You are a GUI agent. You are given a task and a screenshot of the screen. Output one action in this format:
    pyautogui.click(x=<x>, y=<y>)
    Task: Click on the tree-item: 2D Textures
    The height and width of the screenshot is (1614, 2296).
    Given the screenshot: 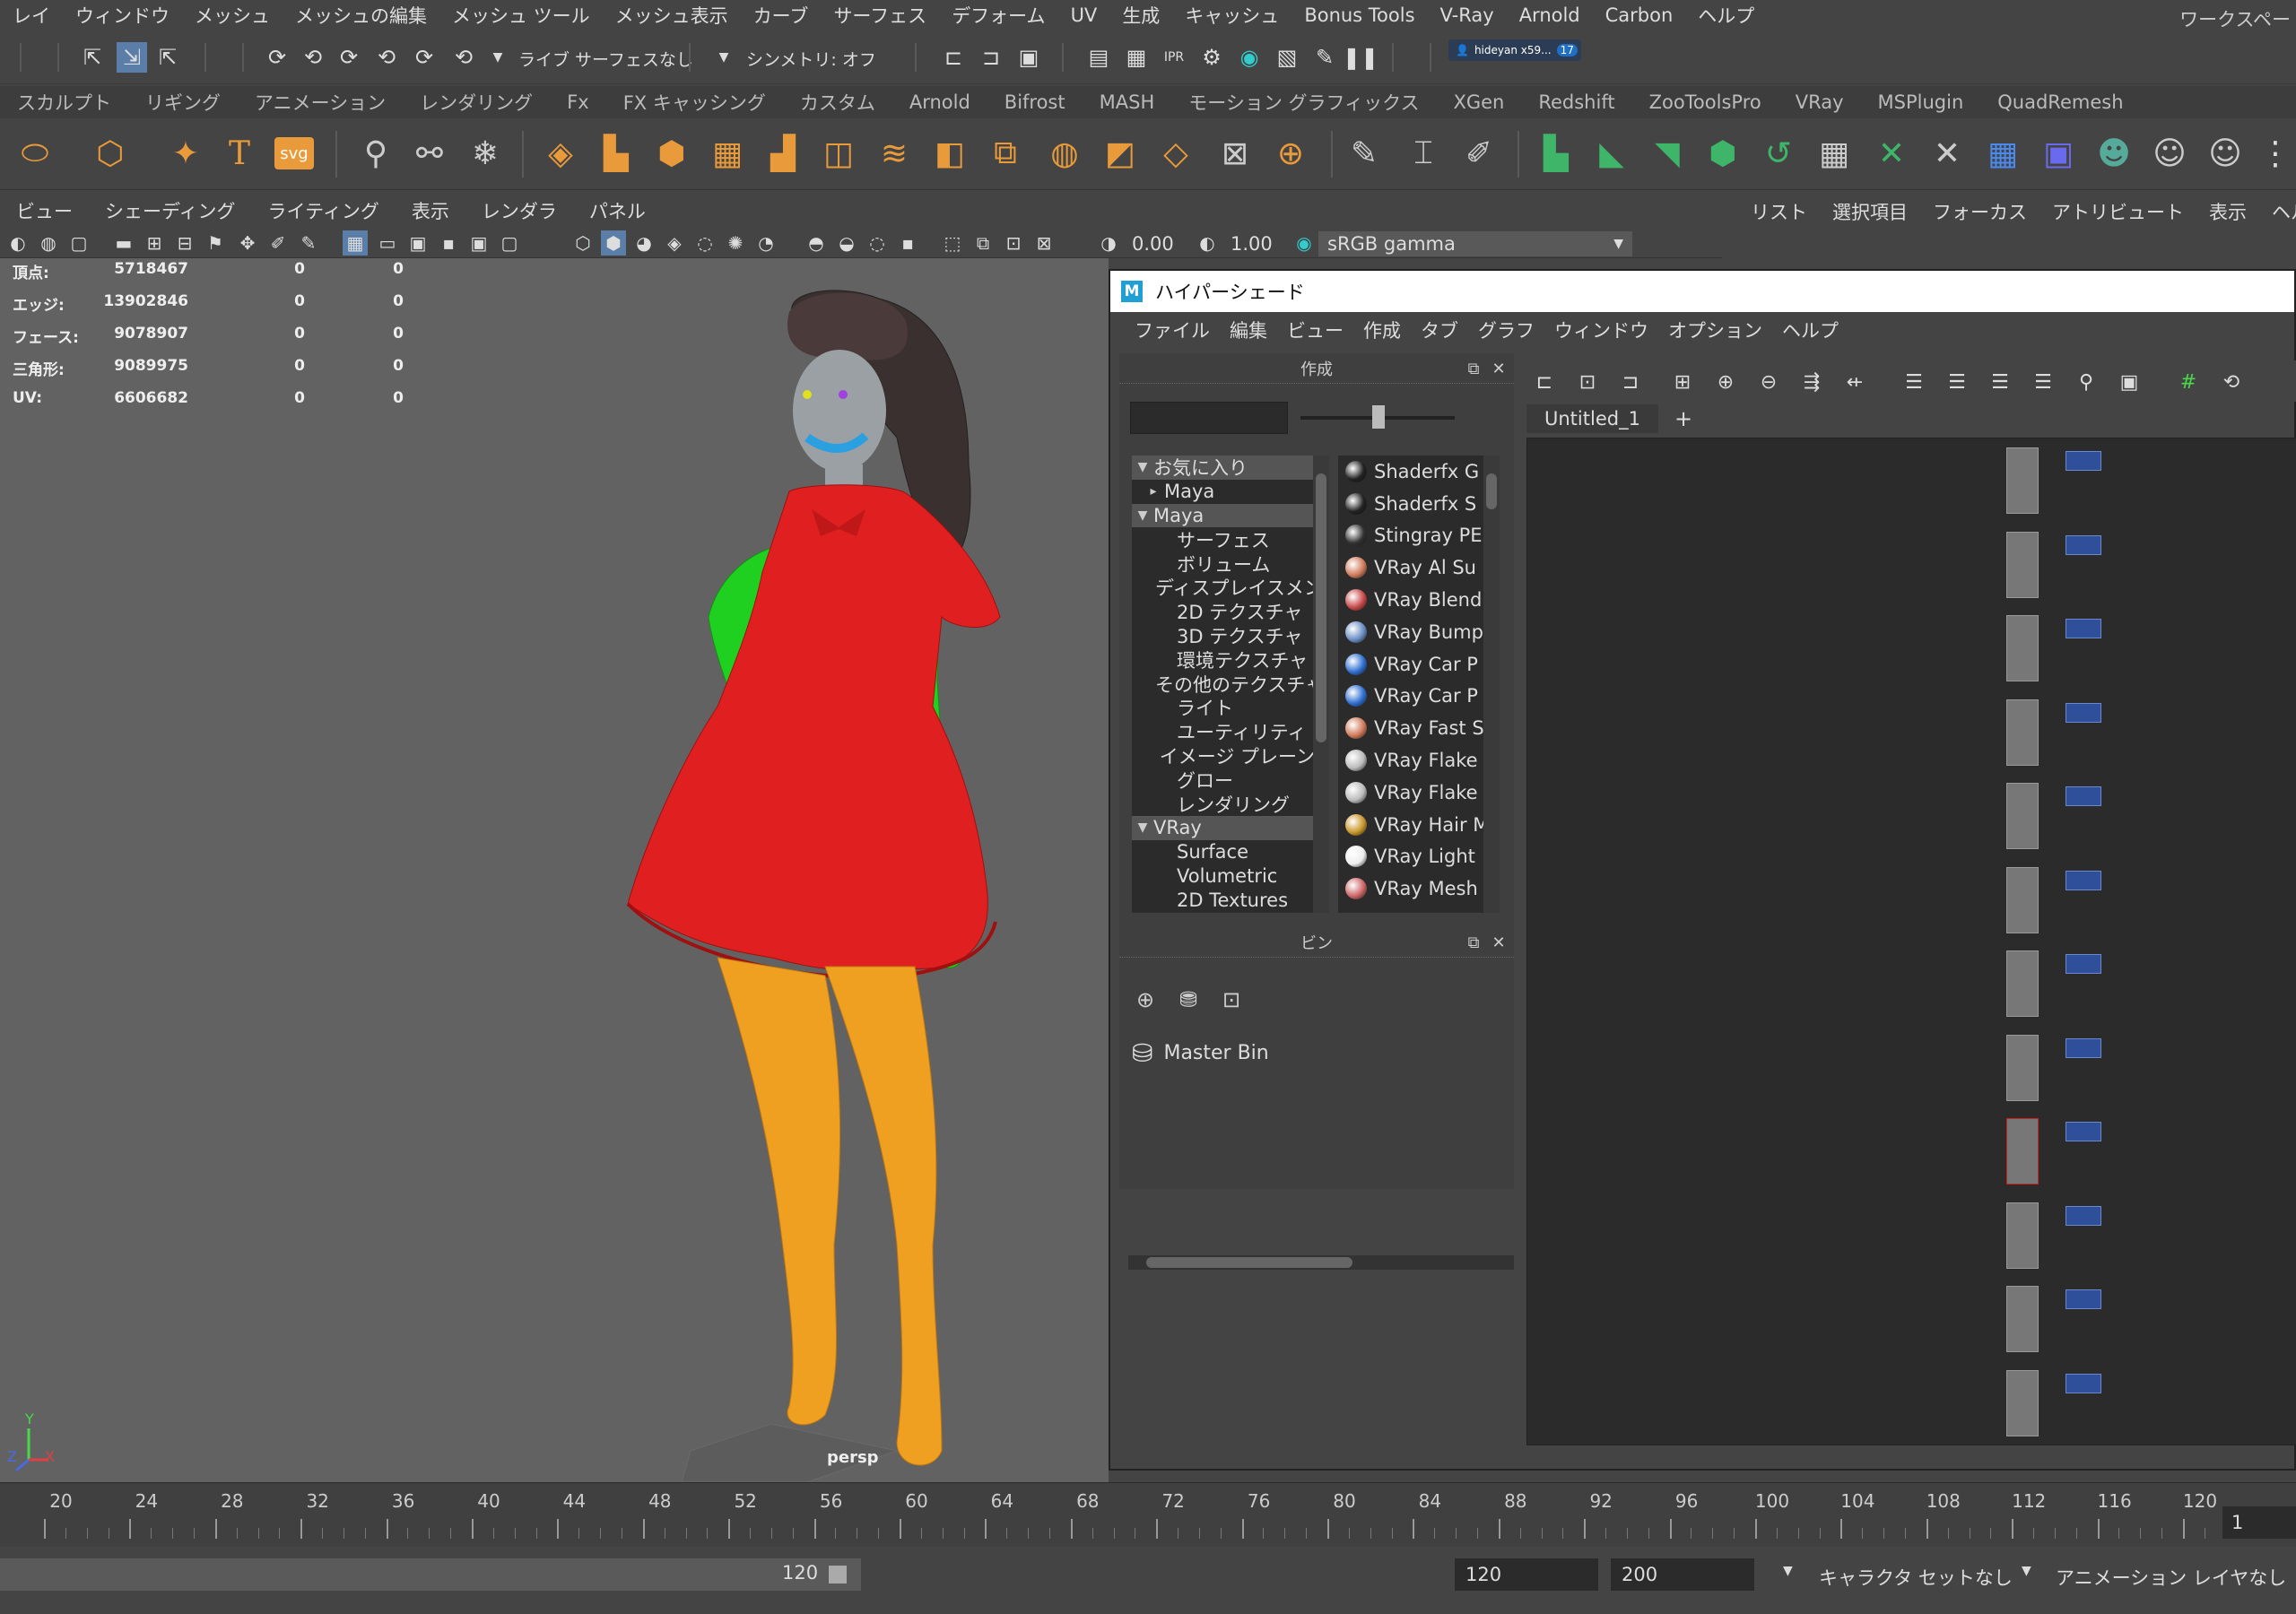 What is the action you would take?
    pyautogui.click(x=1223, y=900)
    